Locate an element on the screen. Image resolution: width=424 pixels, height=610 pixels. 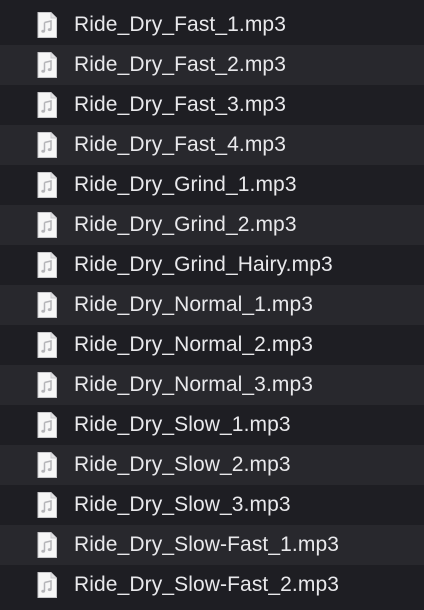
file-row: Ride_Dry_Grind_Hairy.mp3 is located at coordinates (212, 265).